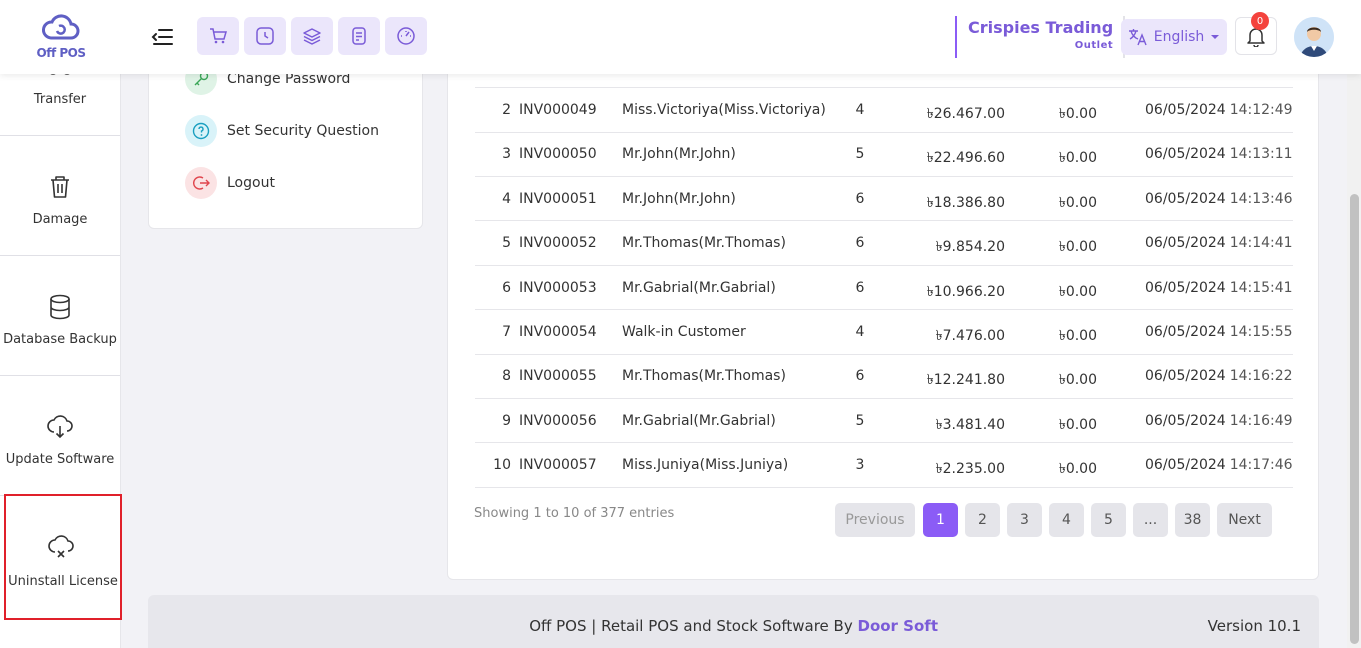 The image size is (1361, 648). I want to click on pagination-page: 1, so click(940, 520).